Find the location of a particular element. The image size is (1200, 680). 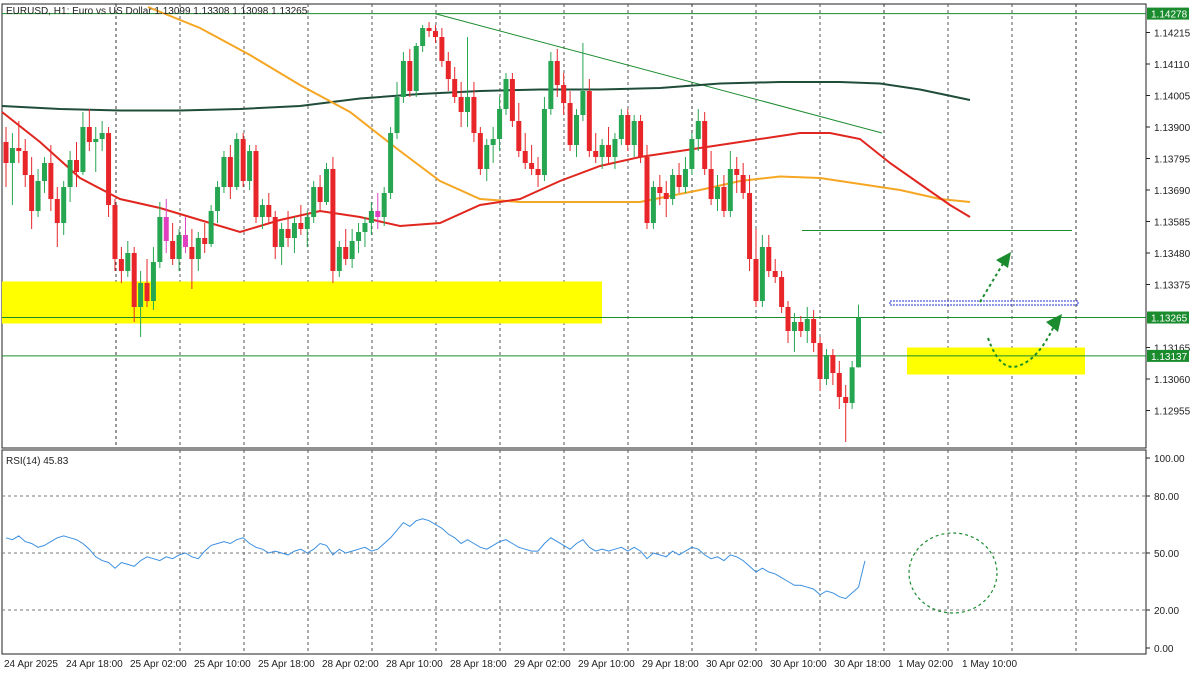

y-axis-label: 1.13900 is located at coordinates (1172, 128).